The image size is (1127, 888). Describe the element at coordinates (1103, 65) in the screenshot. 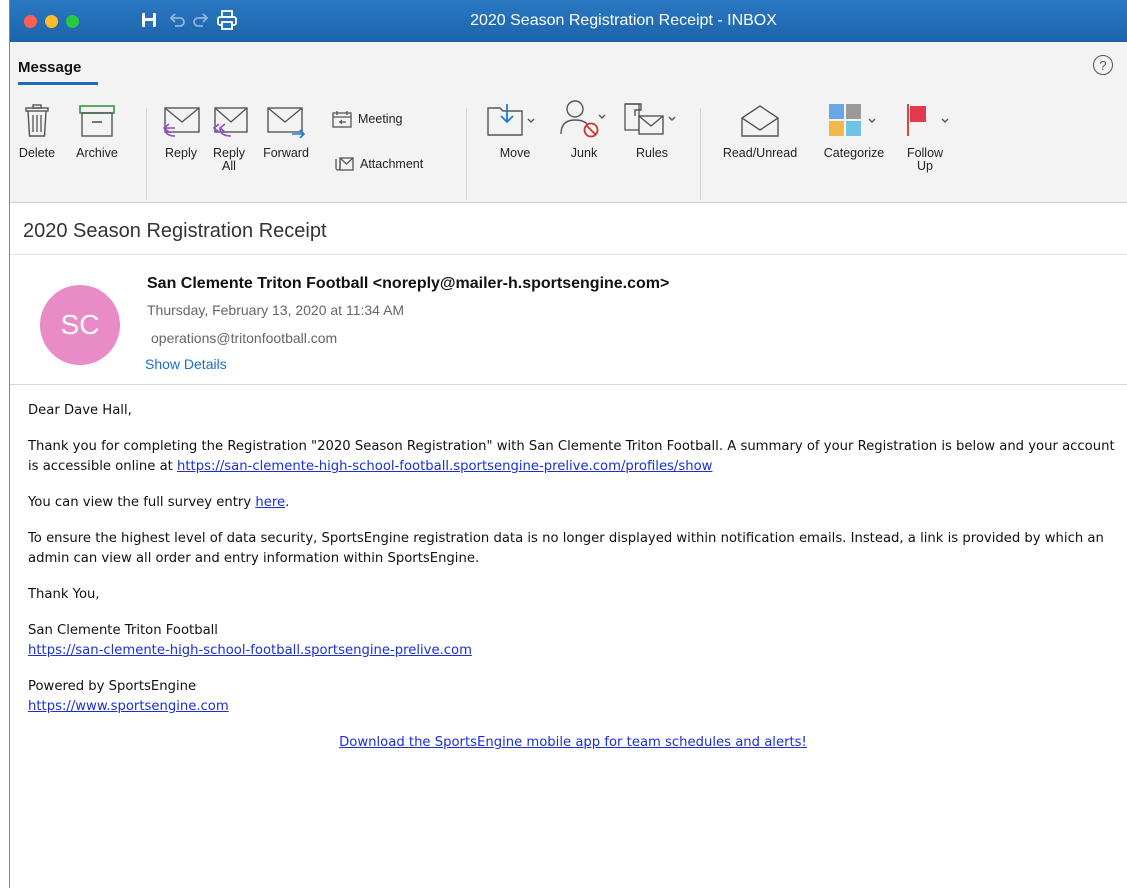

I see `help-icon: ?` at that location.